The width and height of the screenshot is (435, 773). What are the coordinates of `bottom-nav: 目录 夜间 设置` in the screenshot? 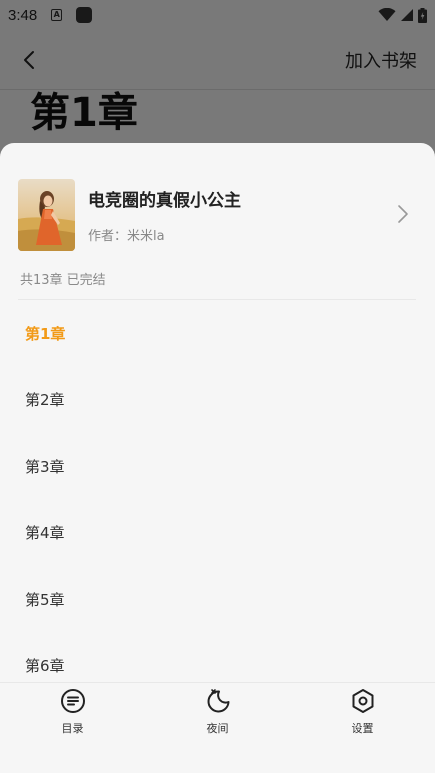 It's located at (217, 728).